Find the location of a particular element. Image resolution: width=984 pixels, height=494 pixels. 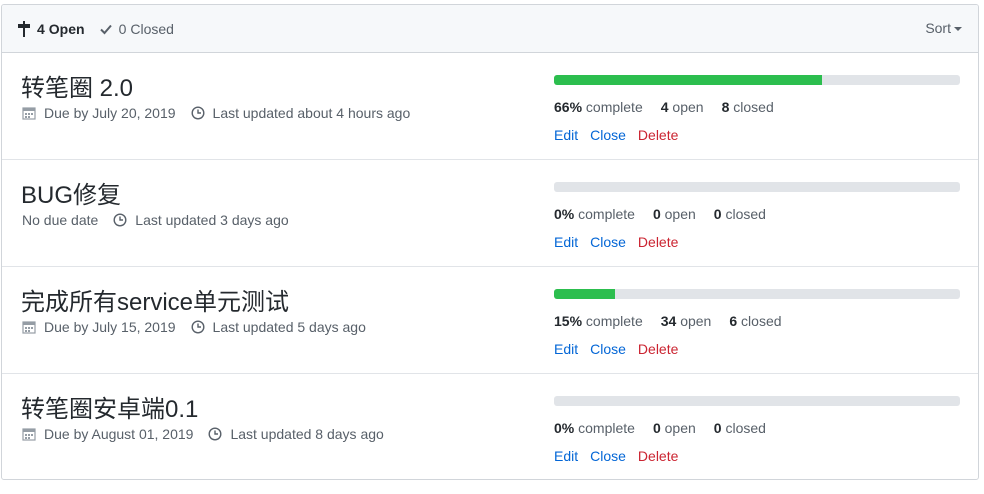

due-text: Due by August 01, 2019 is located at coordinates (119, 434).